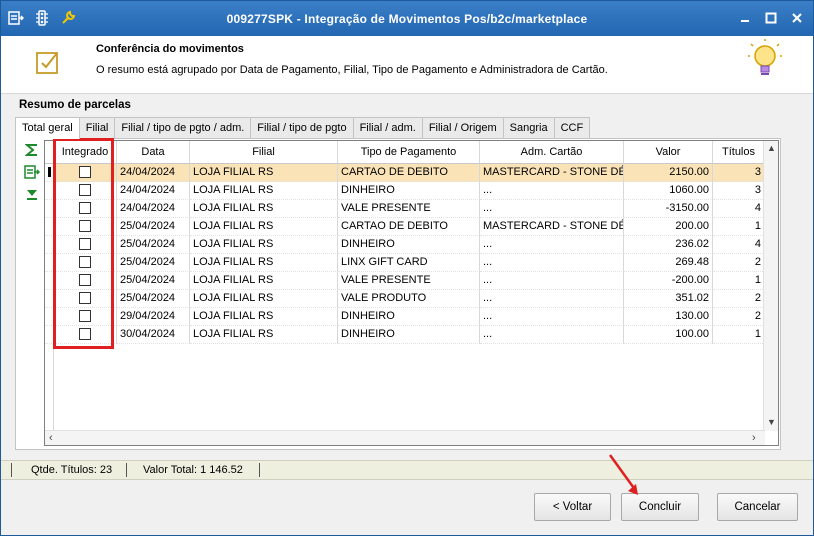  Describe the element at coordinates (739, 152) in the screenshot. I see `column-header-titulos: Títulos` at that location.